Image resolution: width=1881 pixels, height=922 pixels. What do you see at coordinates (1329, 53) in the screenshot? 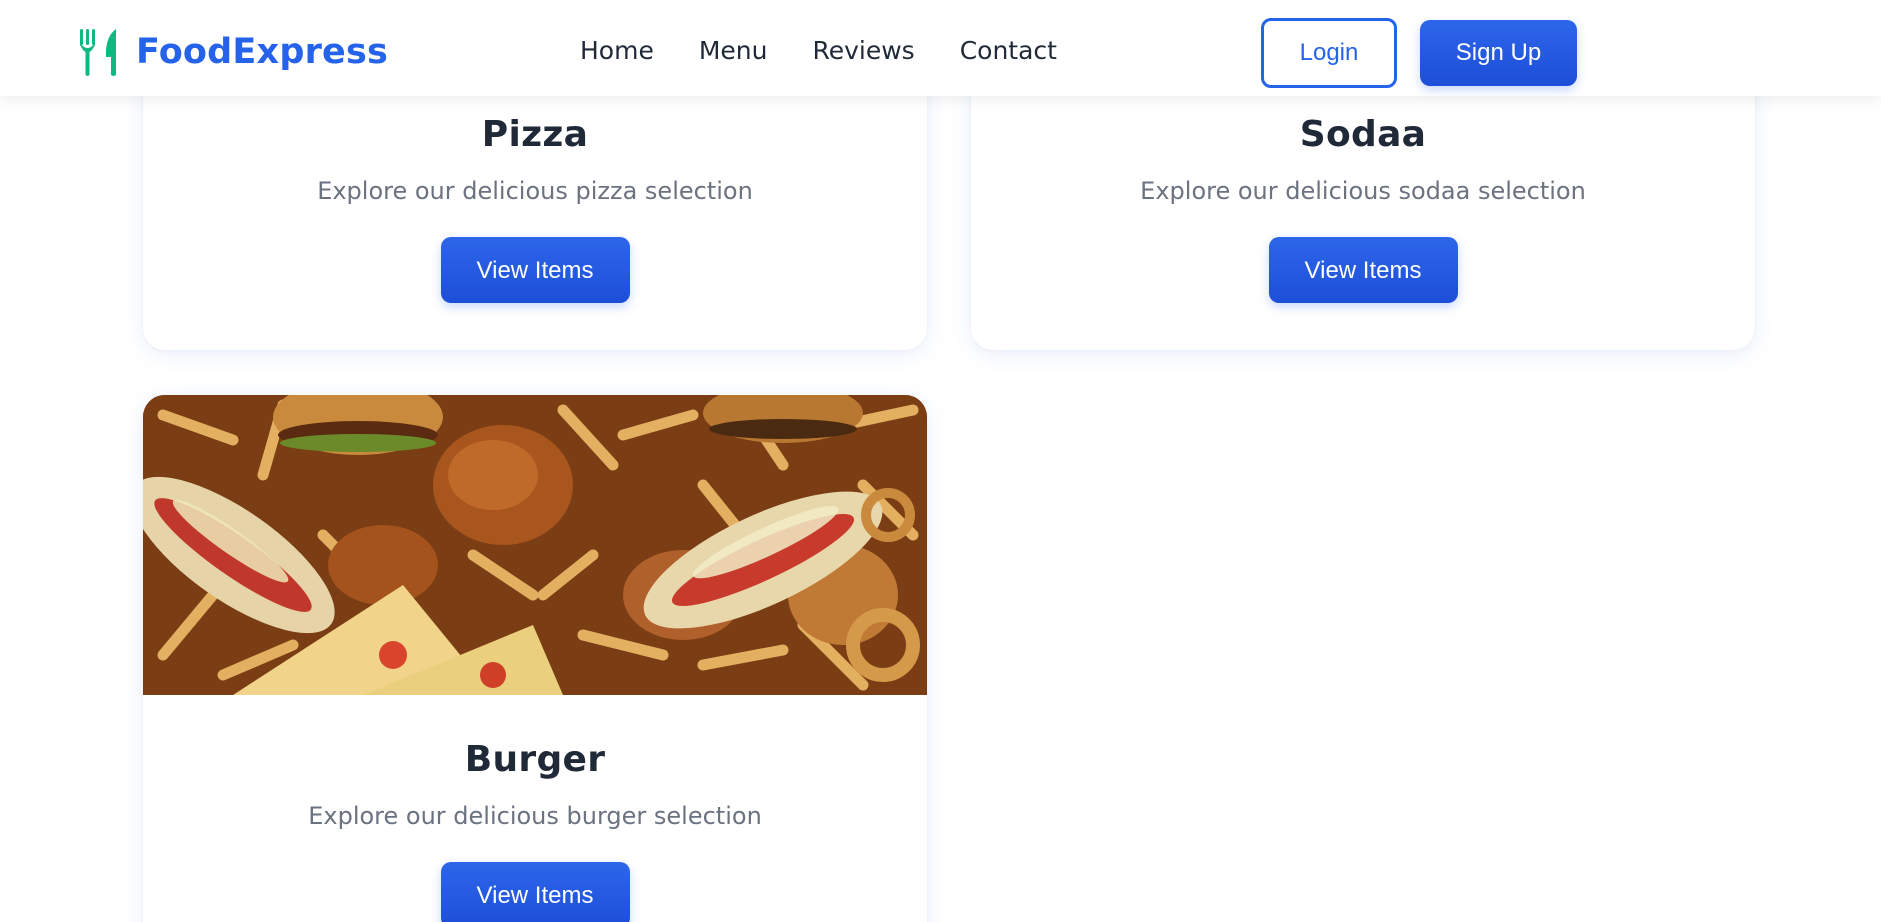
I see `login-button: Login` at bounding box center [1329, 53].